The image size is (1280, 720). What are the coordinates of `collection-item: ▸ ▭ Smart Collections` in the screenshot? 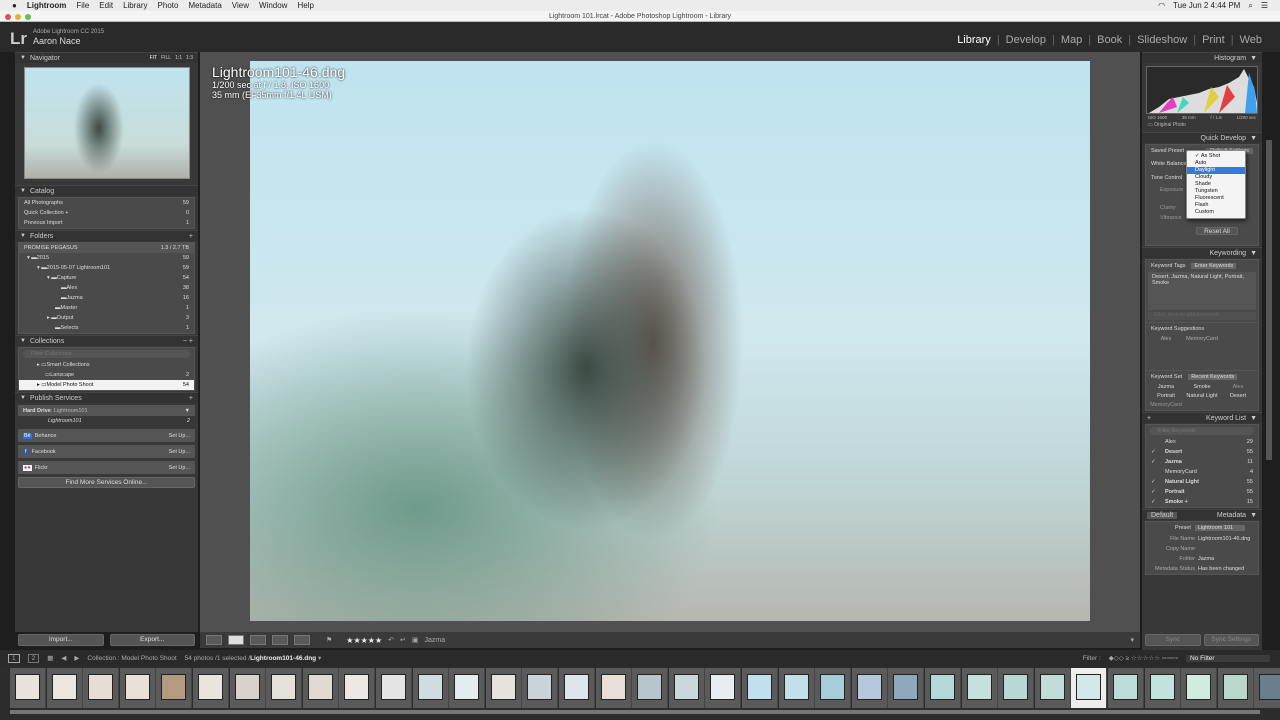 It's located at (106, 365).